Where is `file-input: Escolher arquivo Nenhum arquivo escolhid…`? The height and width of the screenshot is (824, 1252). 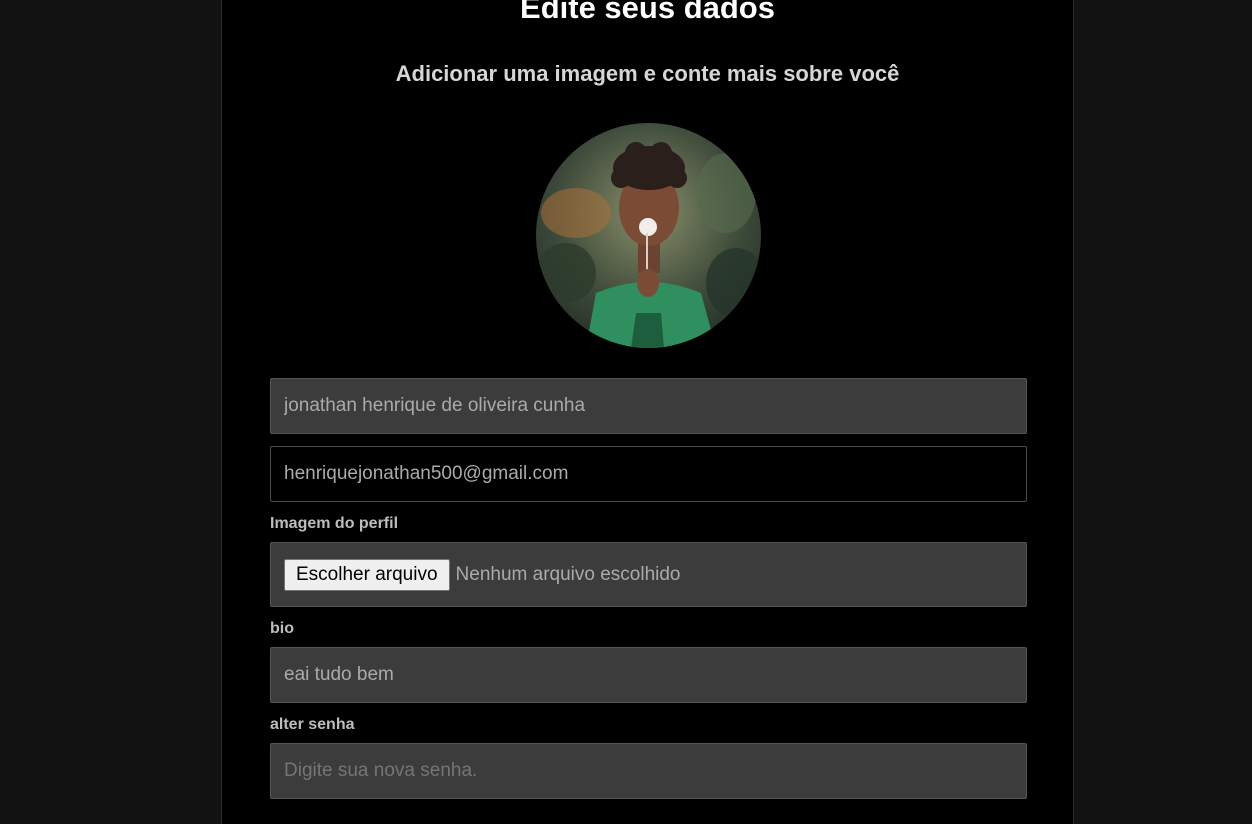
file-input: Escolher arquivo Nenhum arquivo escolhid… is located at coordinates (648, 574).